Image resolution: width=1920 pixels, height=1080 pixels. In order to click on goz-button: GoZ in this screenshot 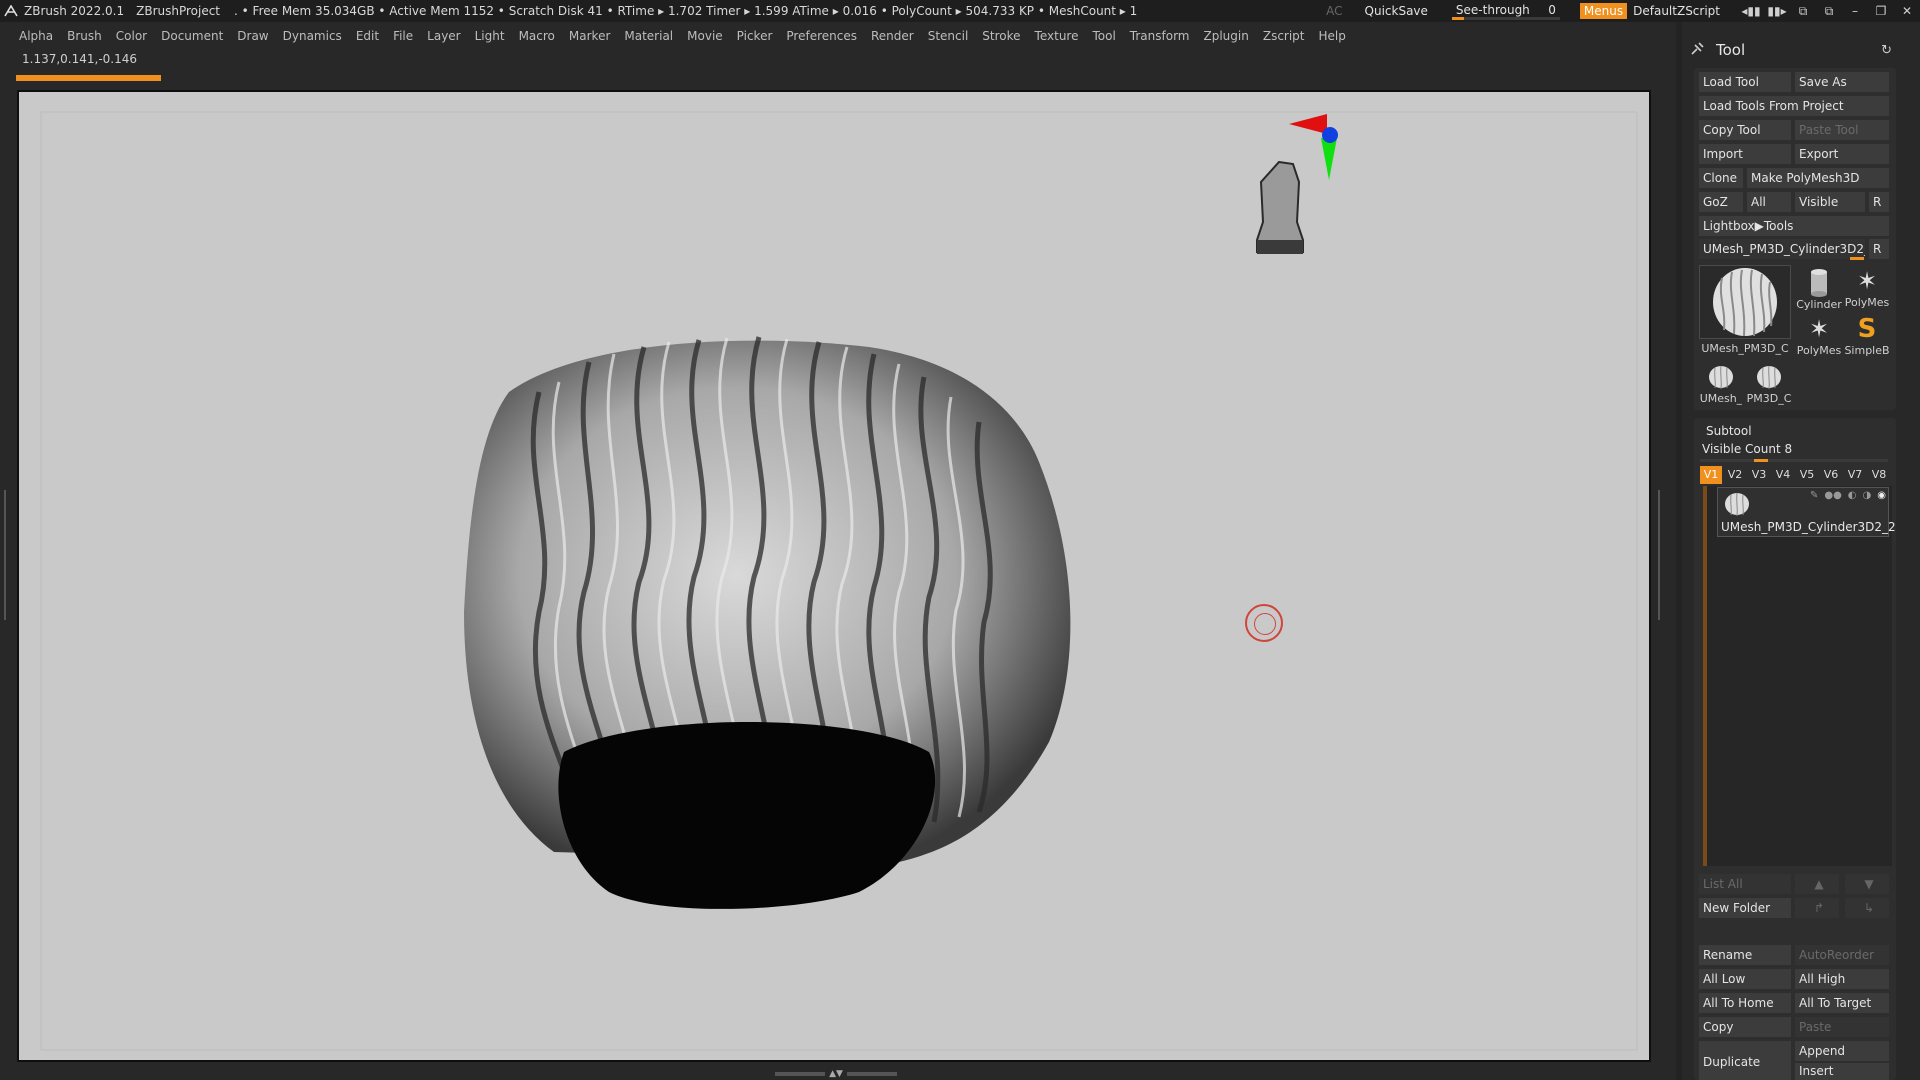, I will do `click(1721, 202)`.